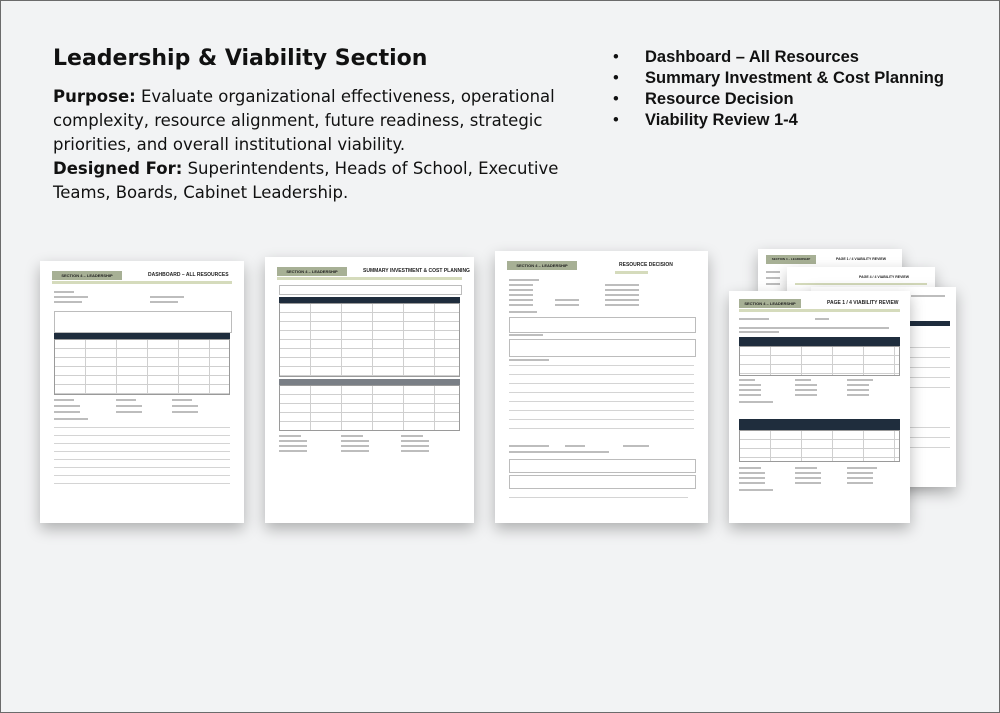 Image resolution: width=1000 pixels, height=713 pixels. Describe the element at coordinates (94, 96) in the screenshot. I see `purpose-label: Purpose:` at that location.